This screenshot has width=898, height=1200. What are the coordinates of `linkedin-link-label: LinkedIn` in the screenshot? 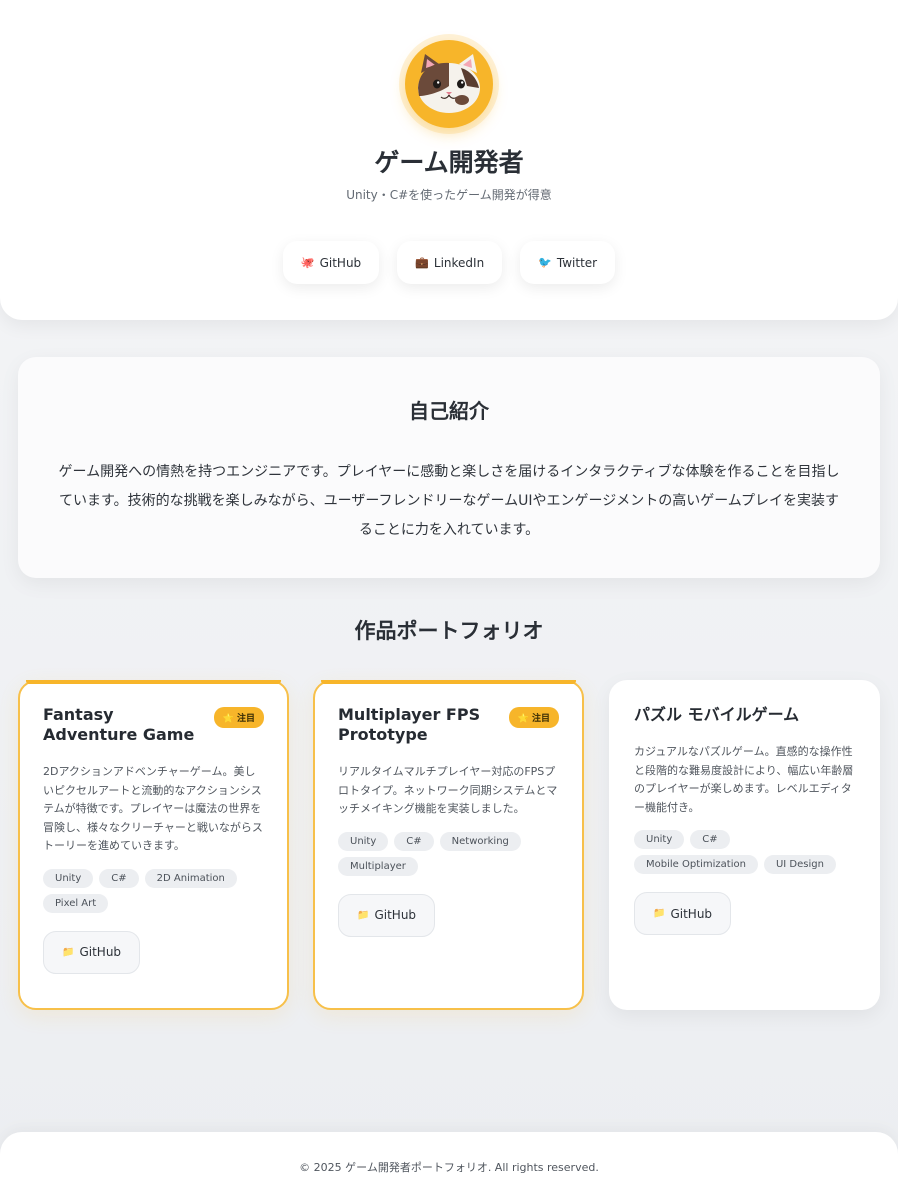 It's located at (459, 262).